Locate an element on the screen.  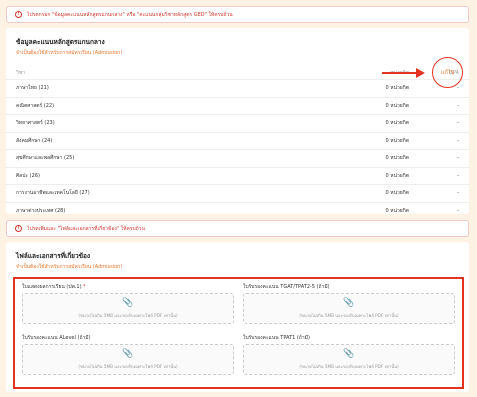
upload-label-text: ใบรับรองคะแนน TPAT1 (ถ้ามี) is located at coordinates (276, 338).